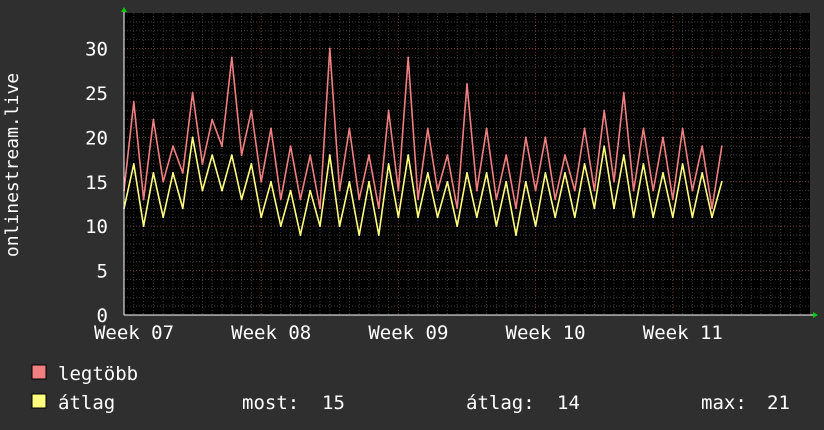 The width and height of the screenshot is (824, 430). What do you see at coordinates (12, 165) in the screenshot?
I see `y-axis-label: onlinestream.live` at bounding box center [12, 165].